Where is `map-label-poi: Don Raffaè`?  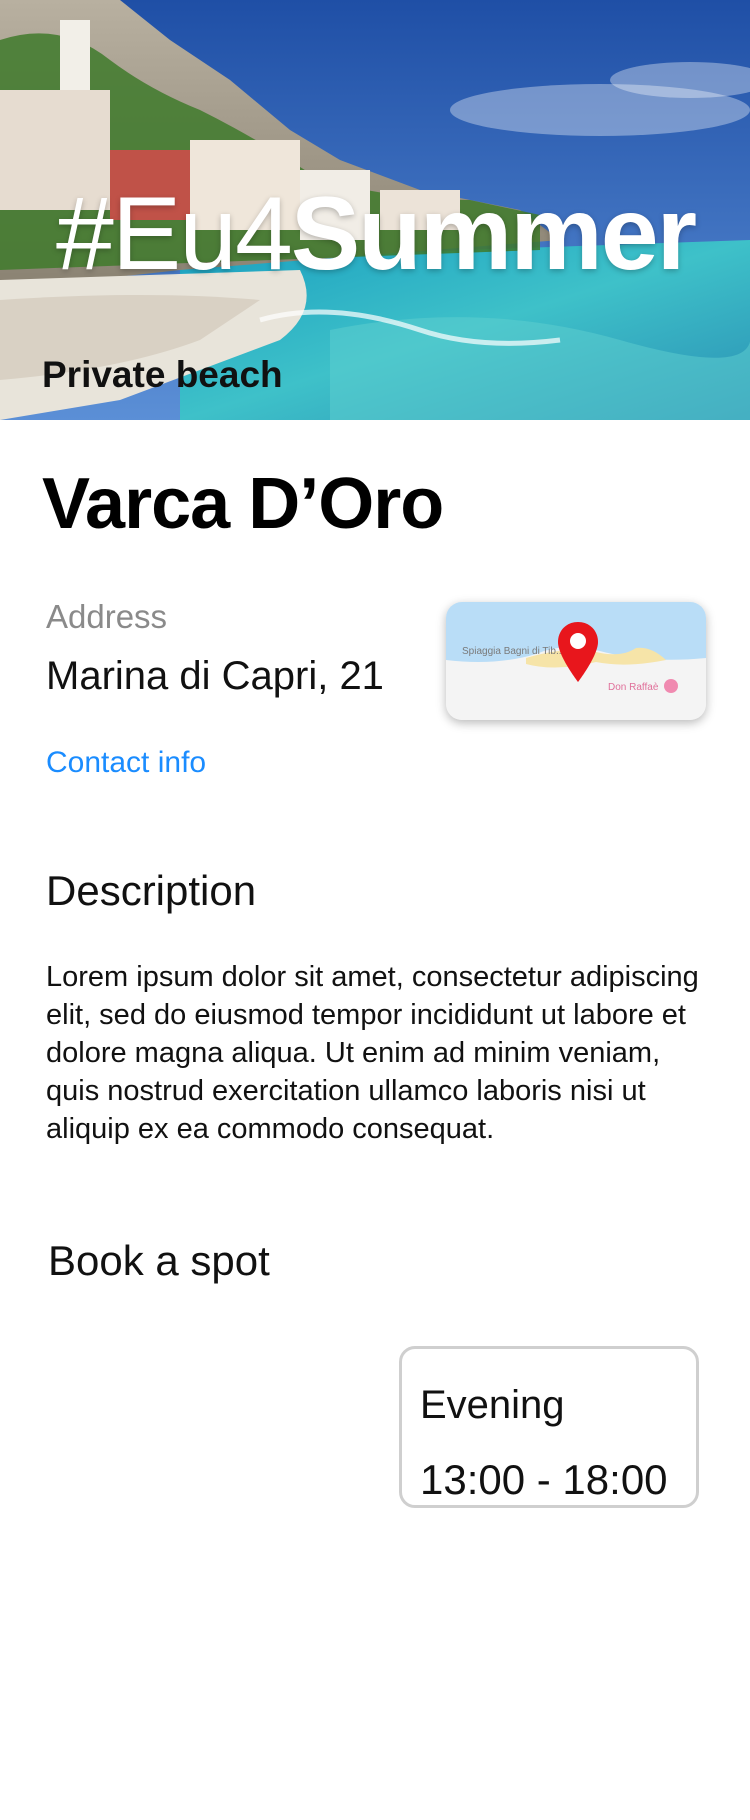 map-label-poi: Don Raffaè is located at coordinates (633, 687).